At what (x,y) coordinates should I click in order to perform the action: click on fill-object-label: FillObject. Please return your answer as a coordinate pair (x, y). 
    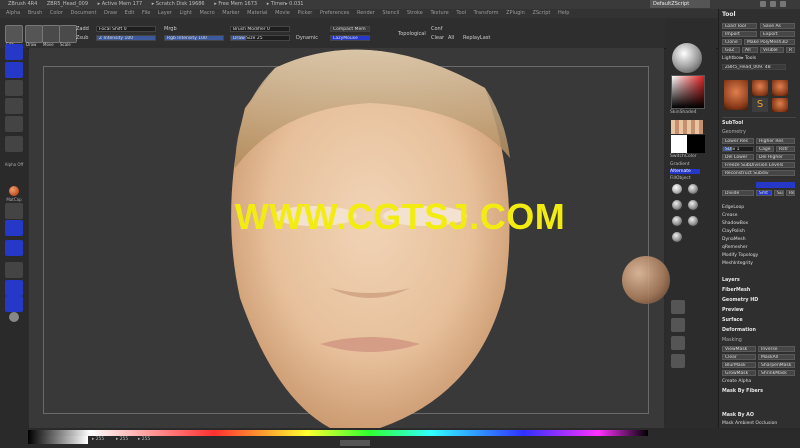
    Looking at the image, I should click on (680, 178).